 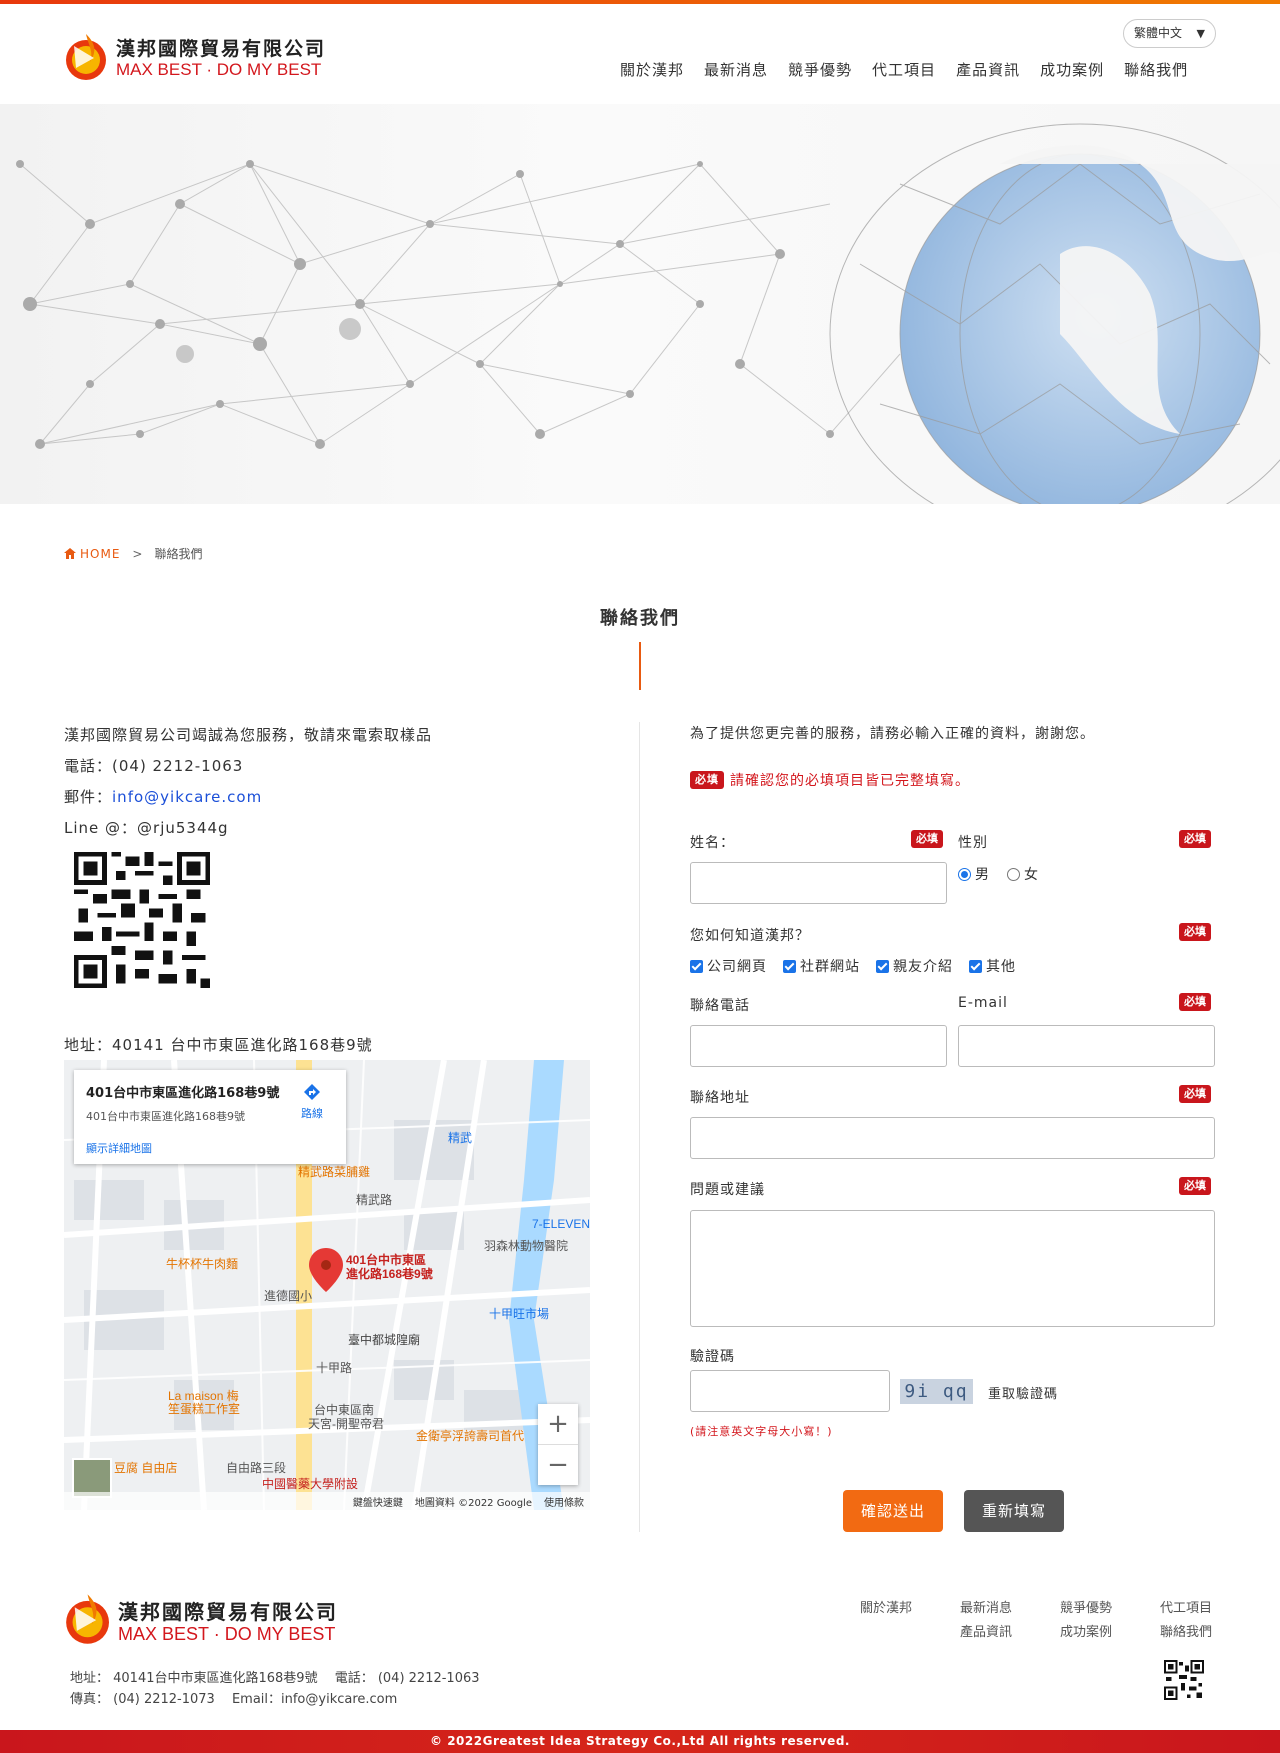 I want to click on captcha-label: 驗證碼, so click(x=712, y=1357).